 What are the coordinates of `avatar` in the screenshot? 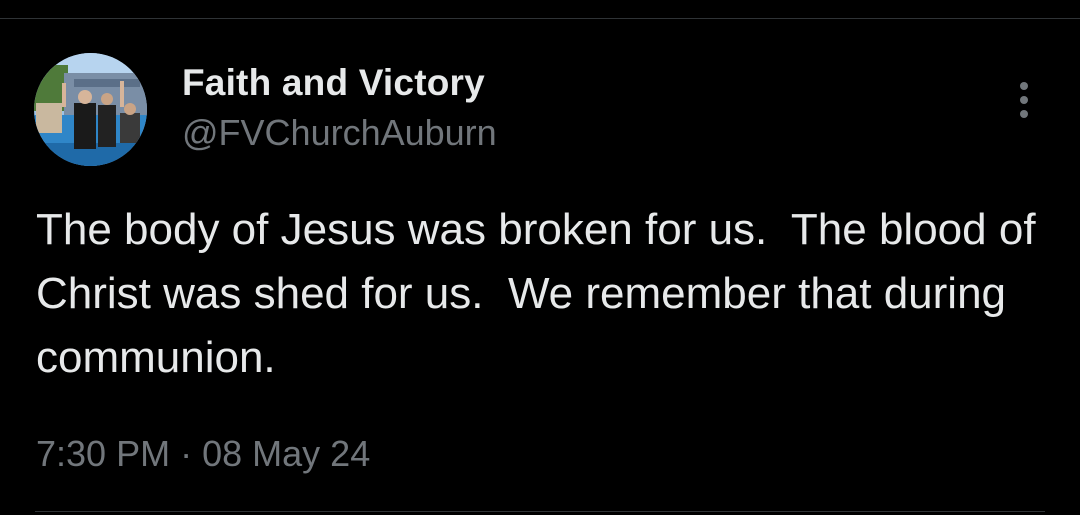 It's located at (90, 109).